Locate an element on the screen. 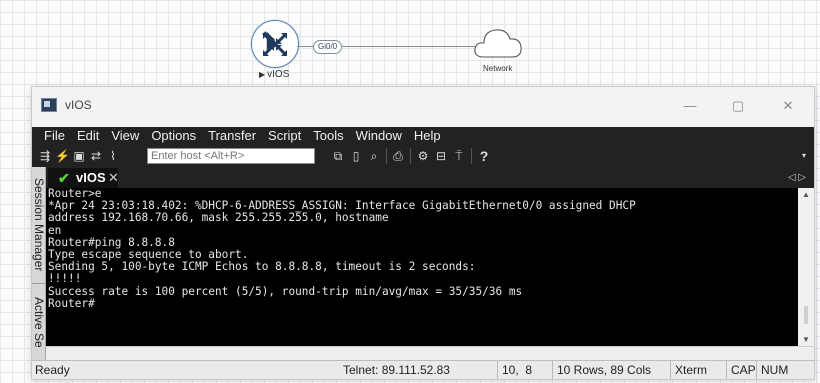 This screenshot has width=820, height=383. app-icon is located at coordinates (49, 105).